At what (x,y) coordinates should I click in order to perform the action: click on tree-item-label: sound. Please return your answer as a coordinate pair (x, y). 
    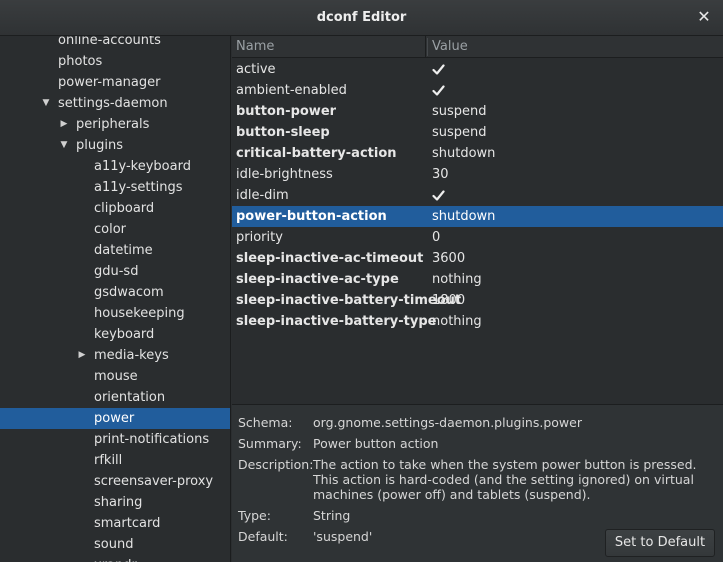
    Looking at the image, I should click on (114, 544).